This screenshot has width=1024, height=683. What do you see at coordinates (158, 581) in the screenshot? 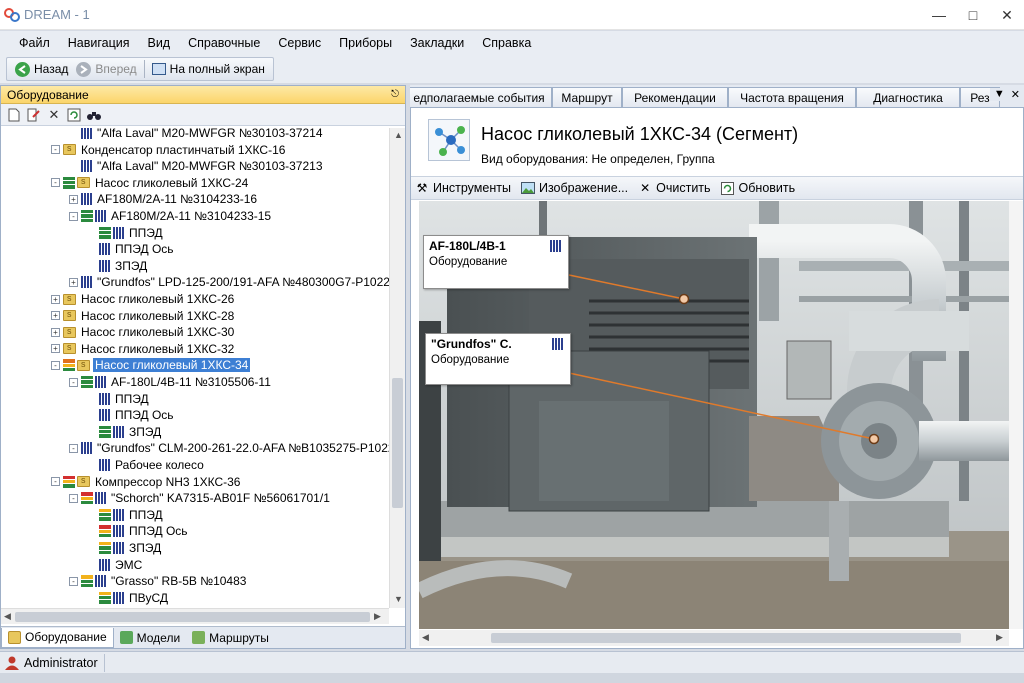
I see `tree-item: - "Grasso" RB-5B №10483` at bounding box center [158, 581].